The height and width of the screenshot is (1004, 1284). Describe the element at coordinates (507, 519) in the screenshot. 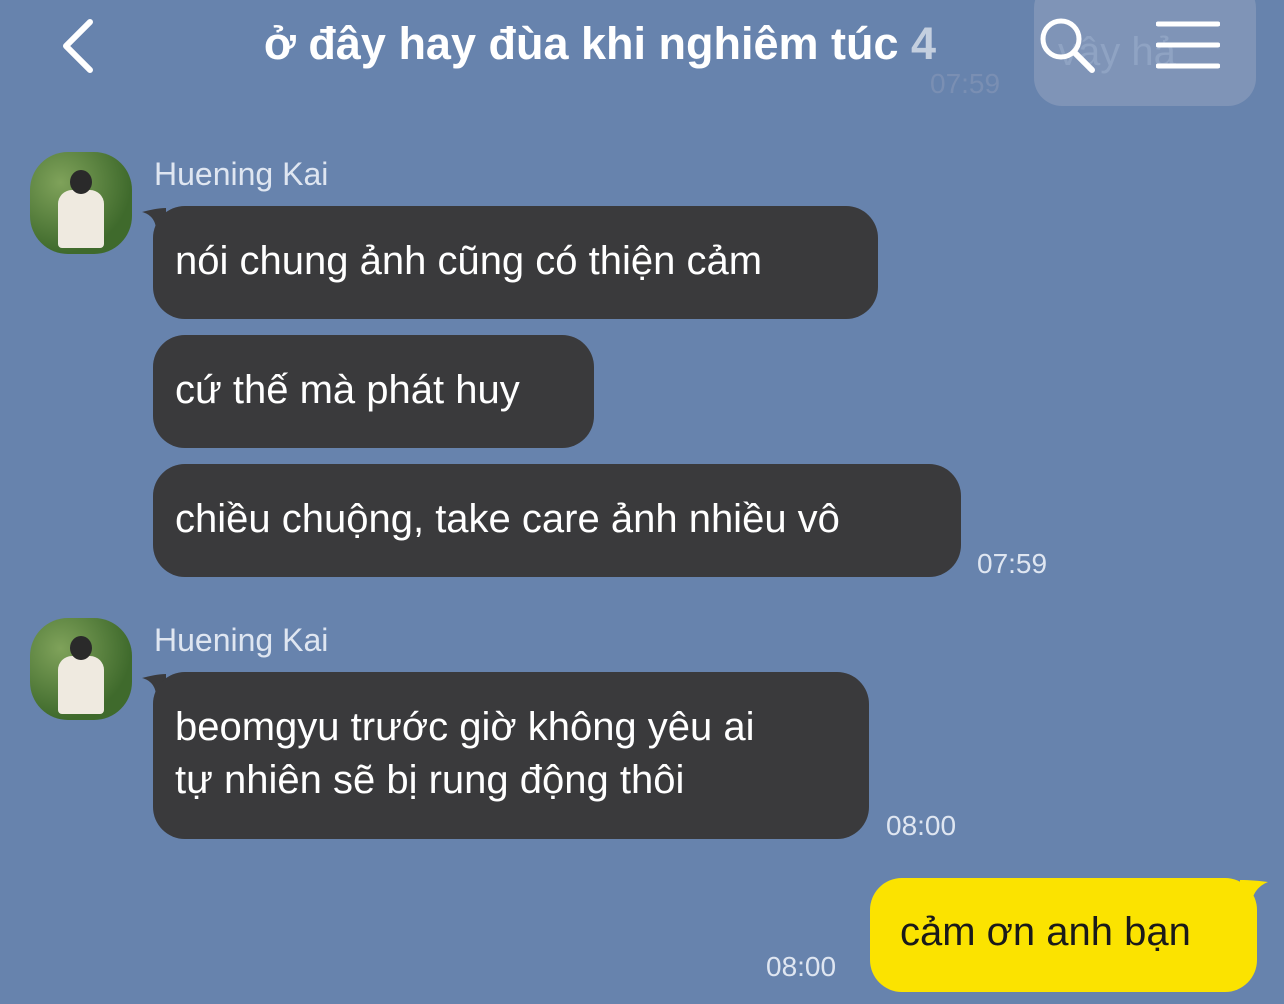

I see `message-text: chiều chuộng, take care ảnh nhiều vô` at that location.